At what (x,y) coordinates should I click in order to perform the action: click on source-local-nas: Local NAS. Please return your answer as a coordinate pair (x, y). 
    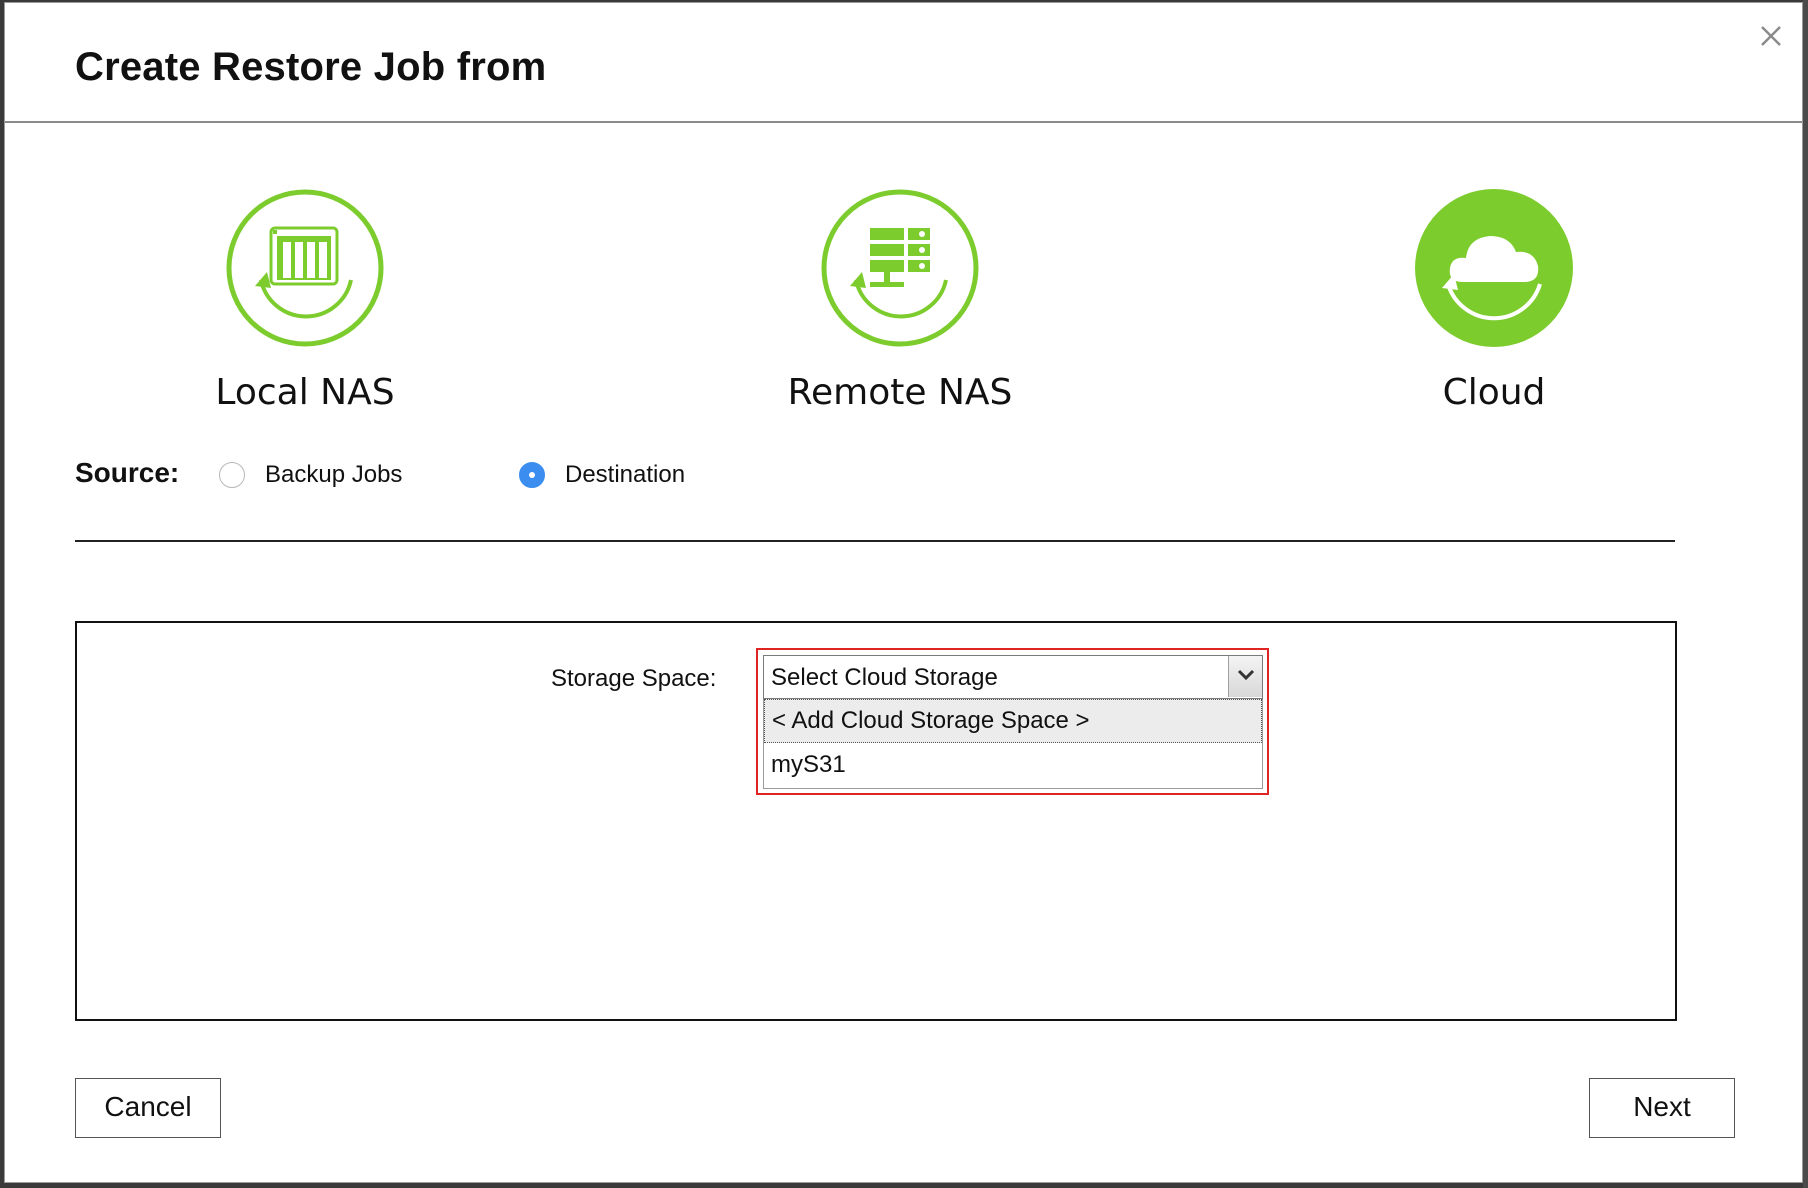
    Looking at the image, I should click on (305, 300).